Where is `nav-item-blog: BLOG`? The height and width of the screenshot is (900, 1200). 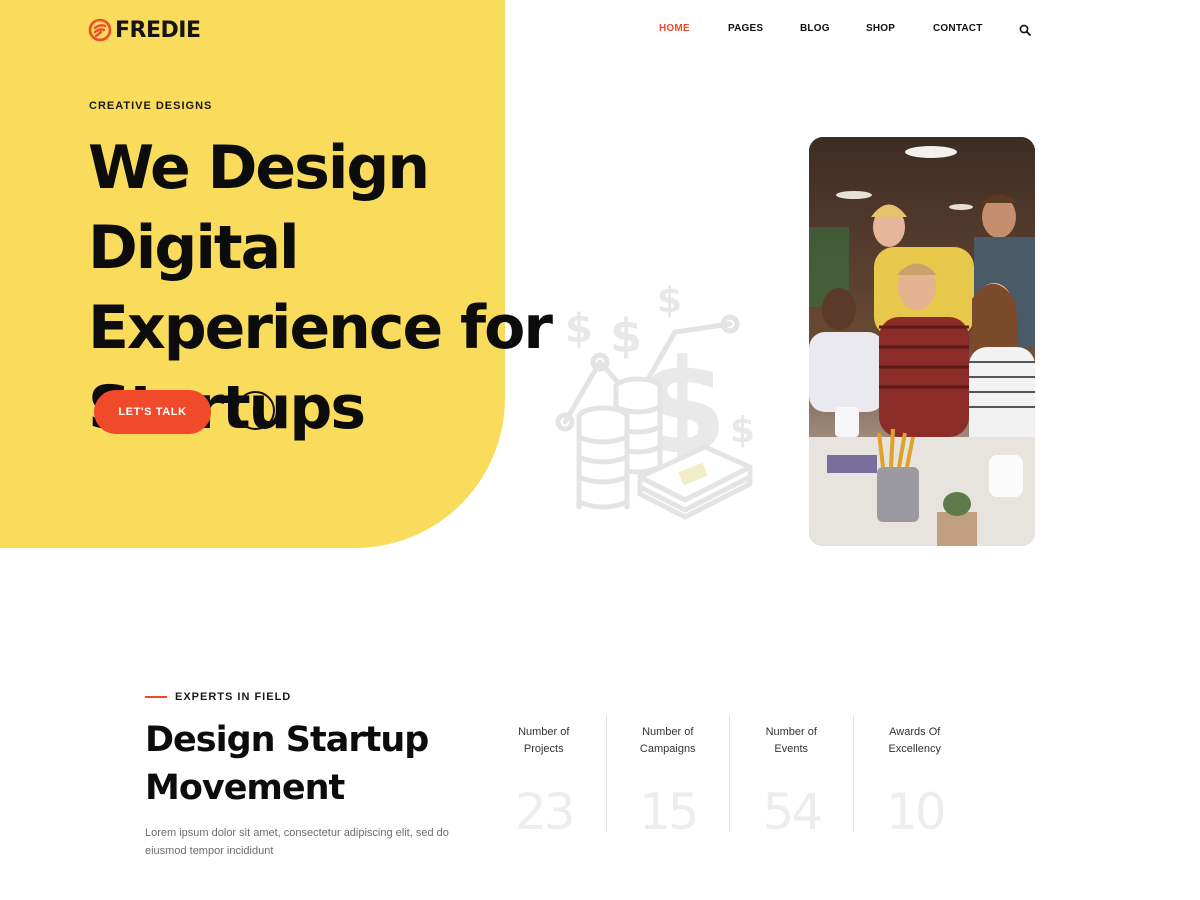 nav-item-blog: BLOG is located at coordinates (815, 28).